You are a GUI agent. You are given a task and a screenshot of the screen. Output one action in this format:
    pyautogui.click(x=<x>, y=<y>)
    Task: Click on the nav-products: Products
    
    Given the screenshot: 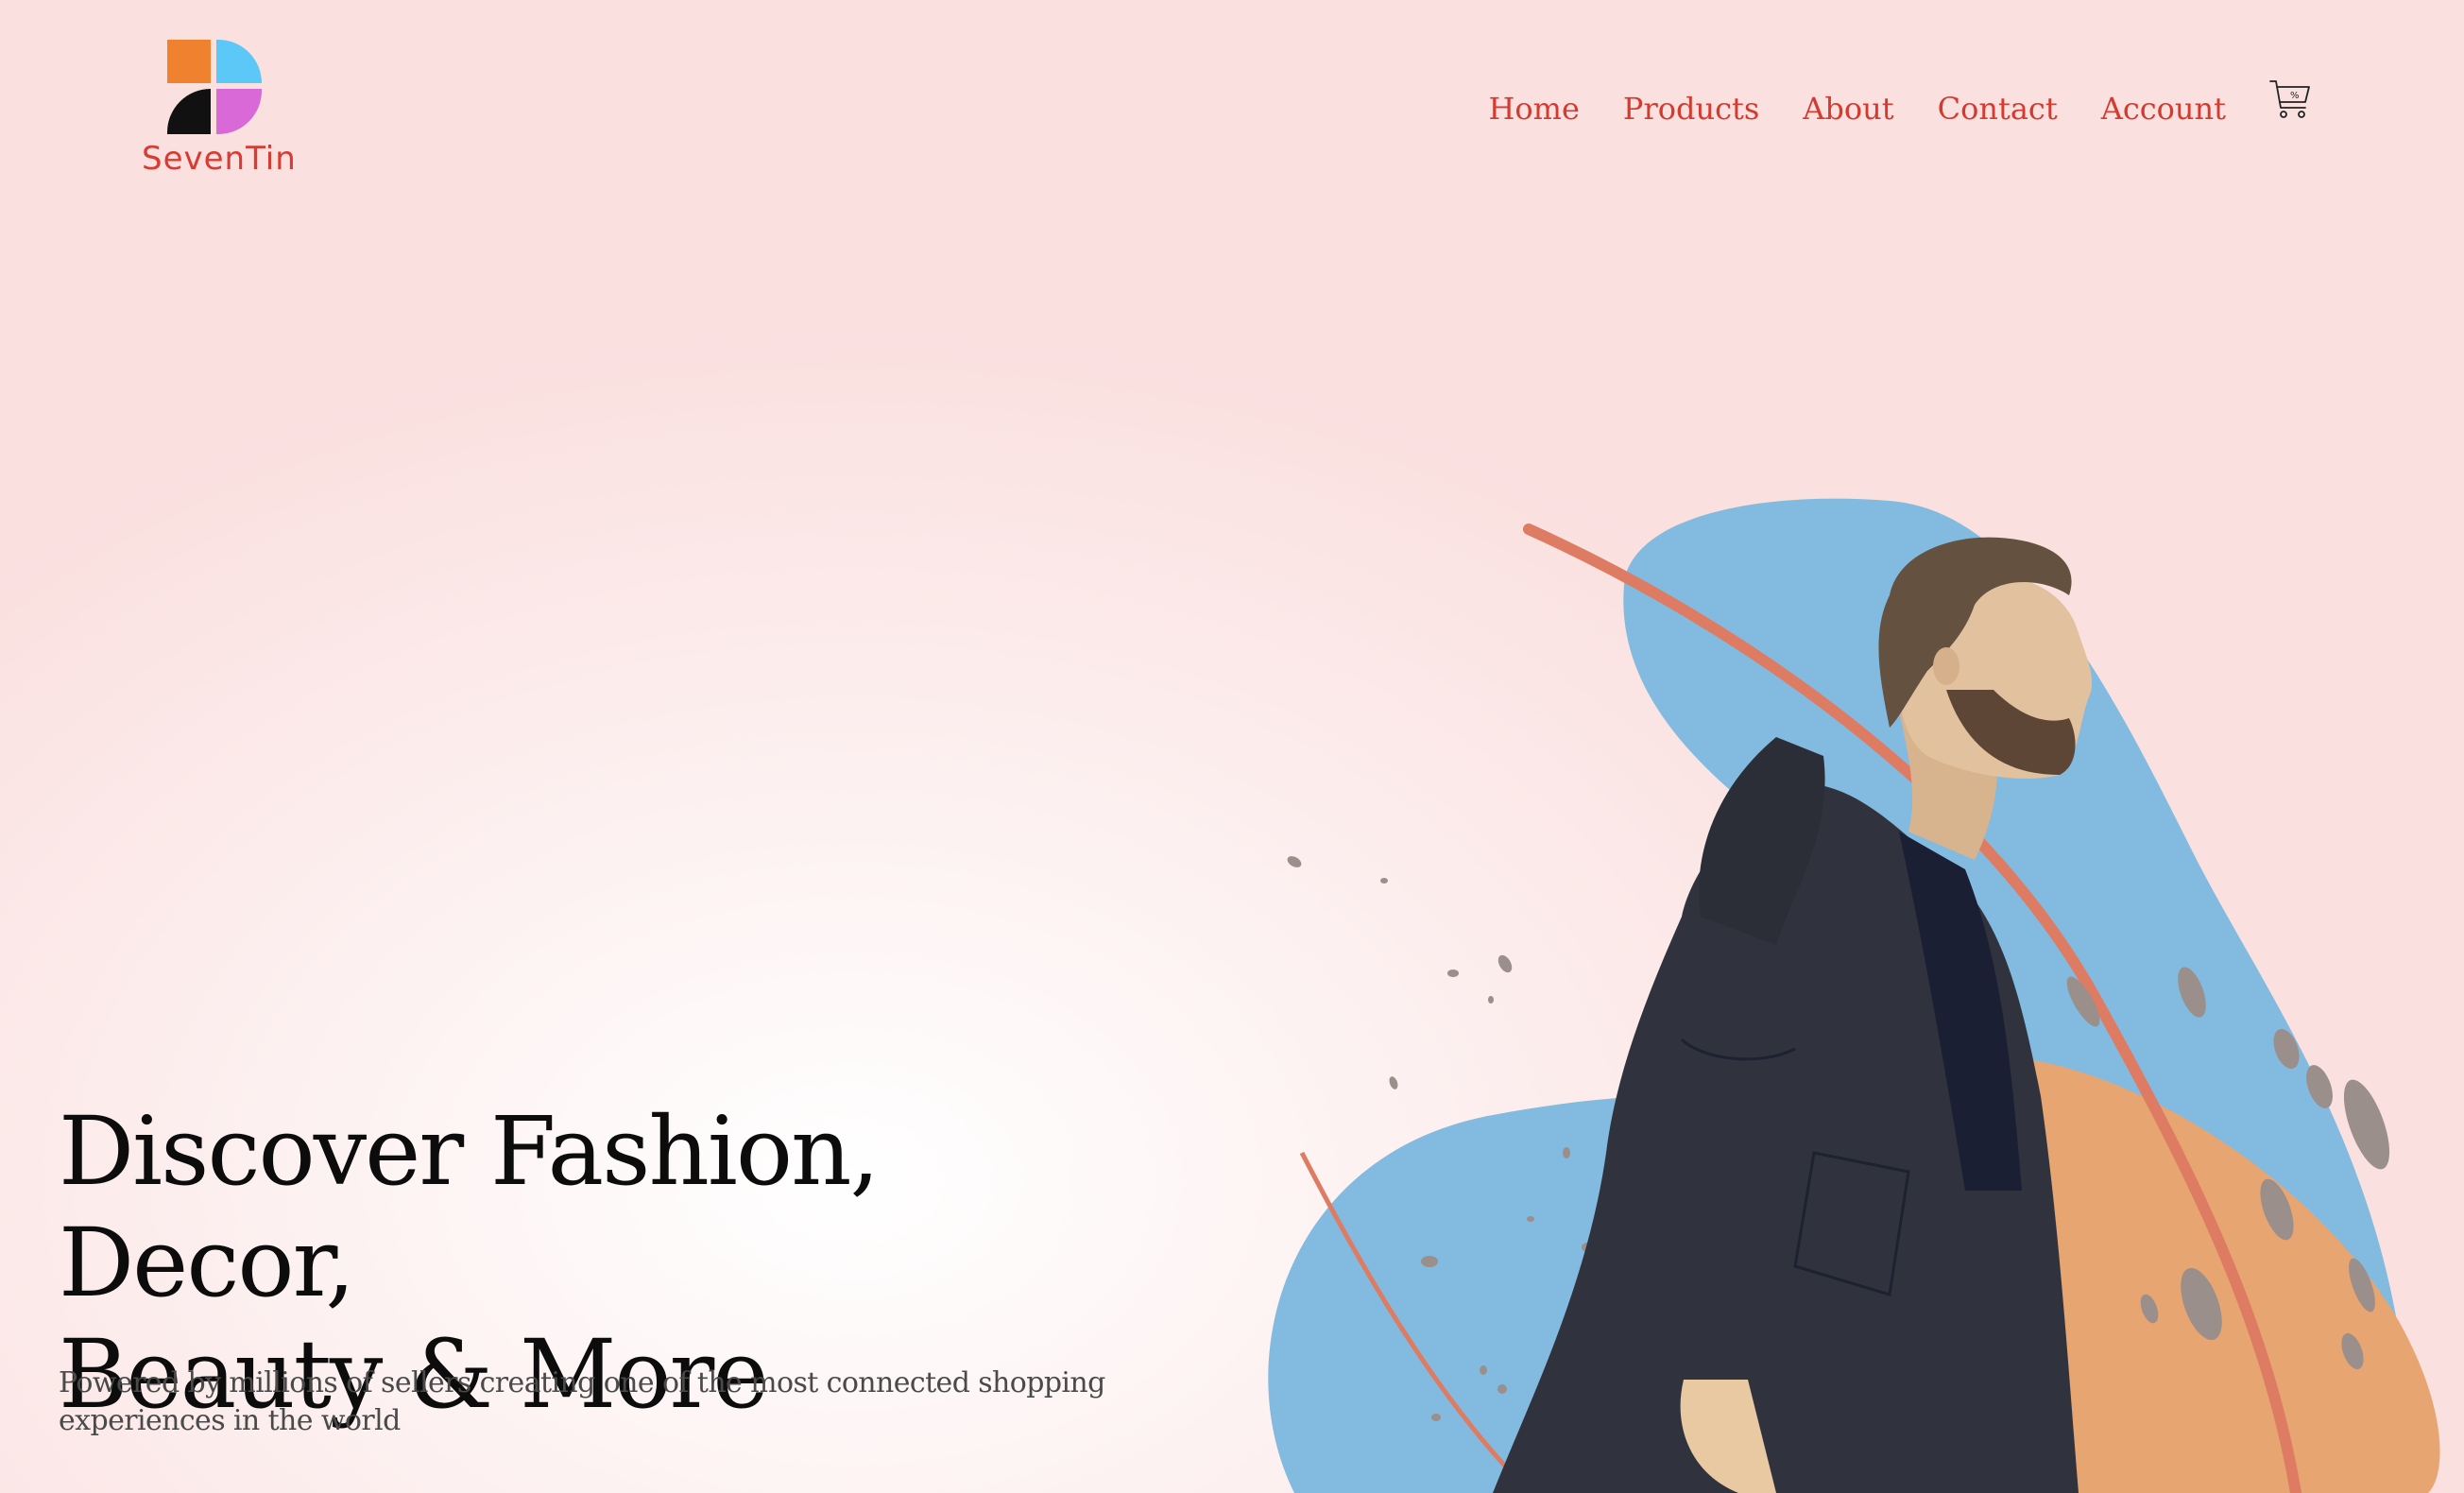 What is the action you would take?
    pyautogui.click(x=1691, y=109)
    